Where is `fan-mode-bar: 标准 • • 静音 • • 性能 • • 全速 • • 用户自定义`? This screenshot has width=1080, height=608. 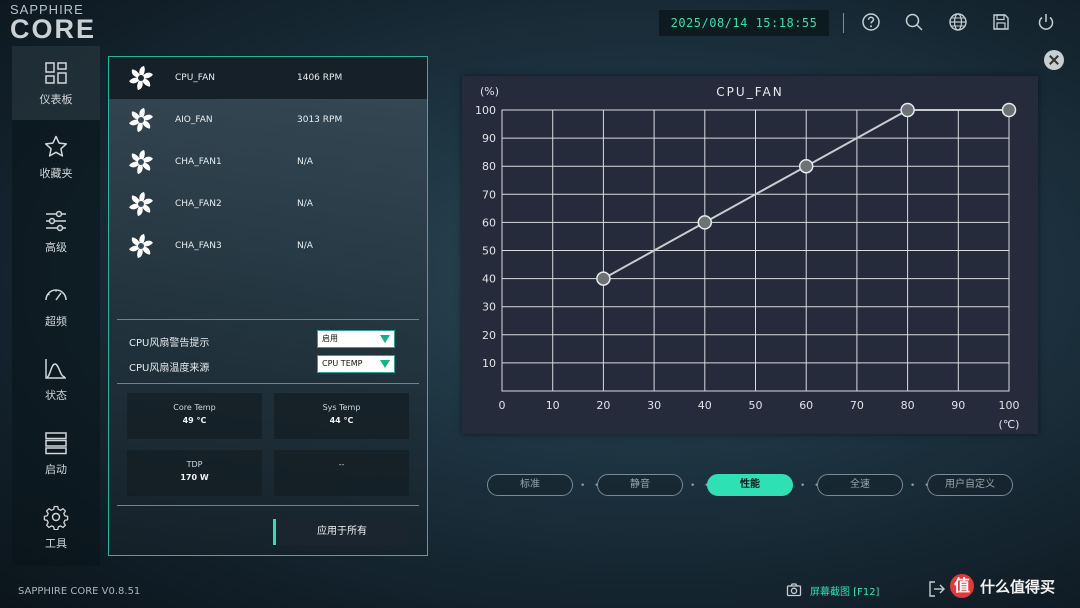 fan-mode-bar: 标准 • • 静音 • • 性能 • • 全速 • • 用户自定义 is located at coordinates (752, 486).